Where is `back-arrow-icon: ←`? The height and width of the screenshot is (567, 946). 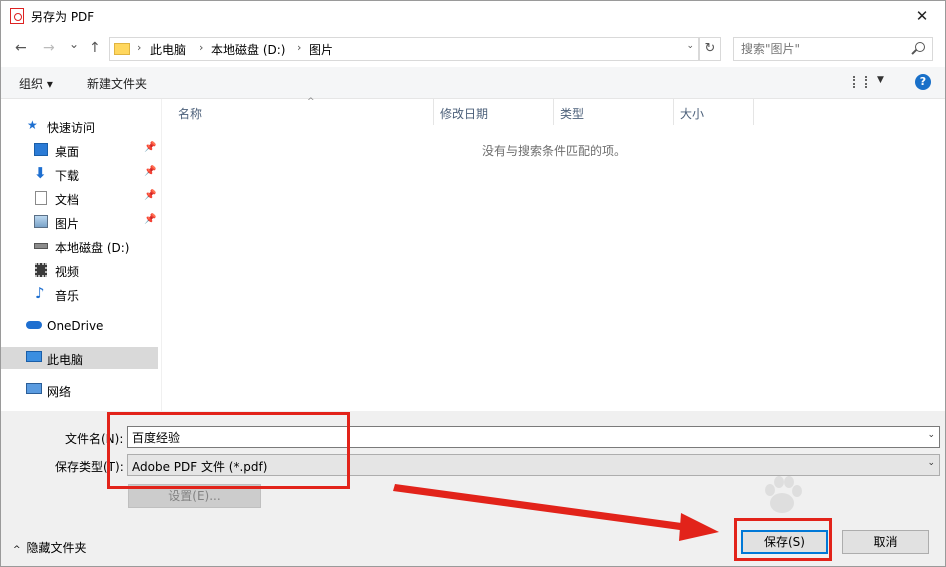 back-arrow-icon: ← is located at coordinates (21, 48).